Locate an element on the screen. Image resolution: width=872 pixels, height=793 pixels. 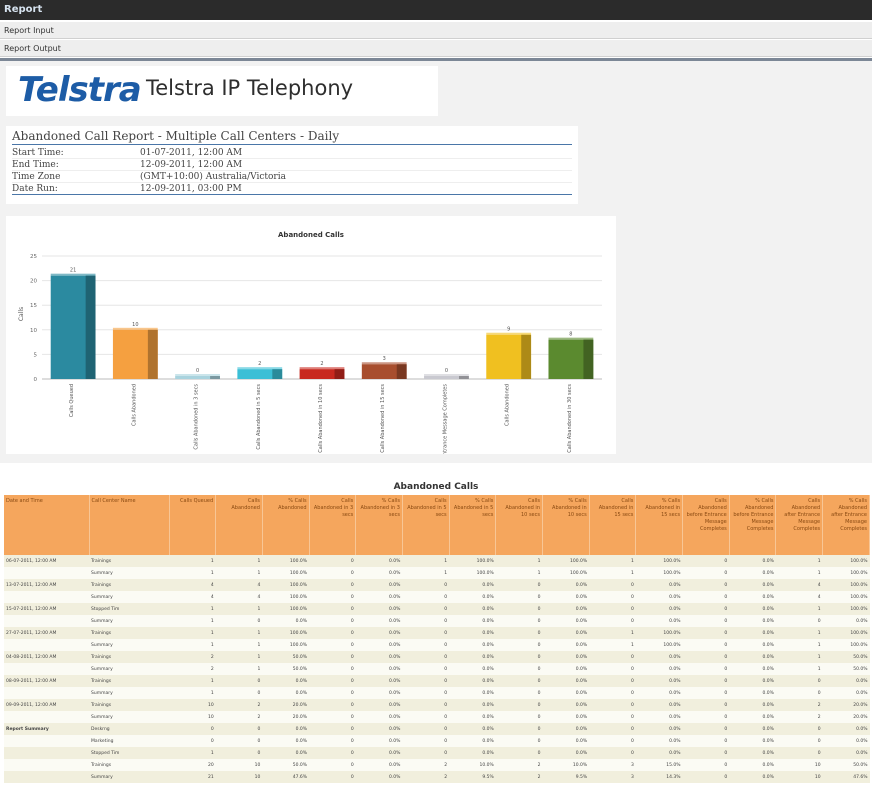
chart-y-axis-label: Calls is located at coordinates (21, 314).